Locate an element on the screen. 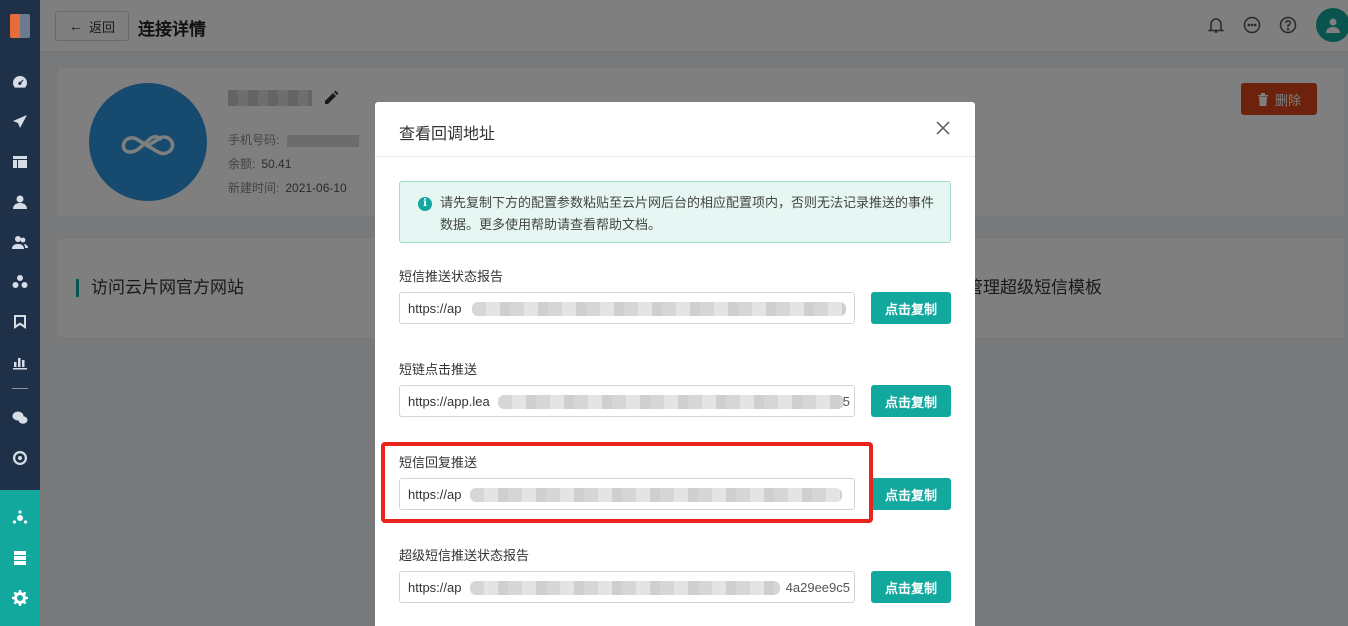  group-icon is located at coordinates (20, 282).